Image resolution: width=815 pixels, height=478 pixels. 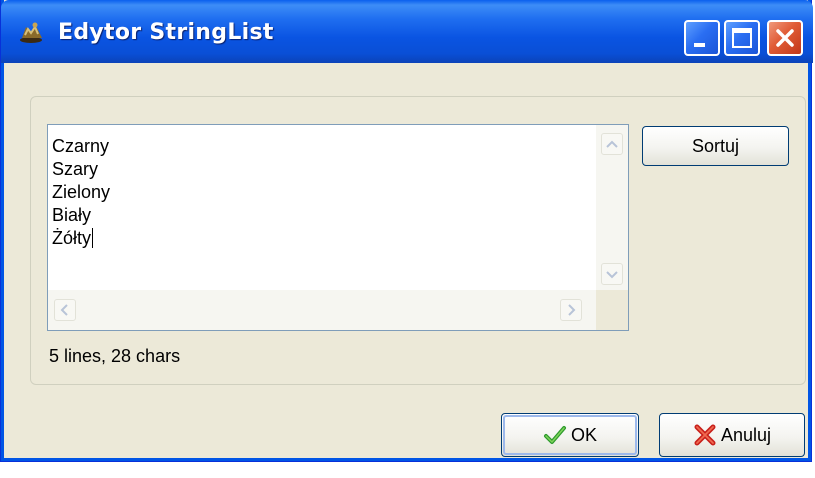 I want to click on checkmark-icon, so click(x=555, y=435).